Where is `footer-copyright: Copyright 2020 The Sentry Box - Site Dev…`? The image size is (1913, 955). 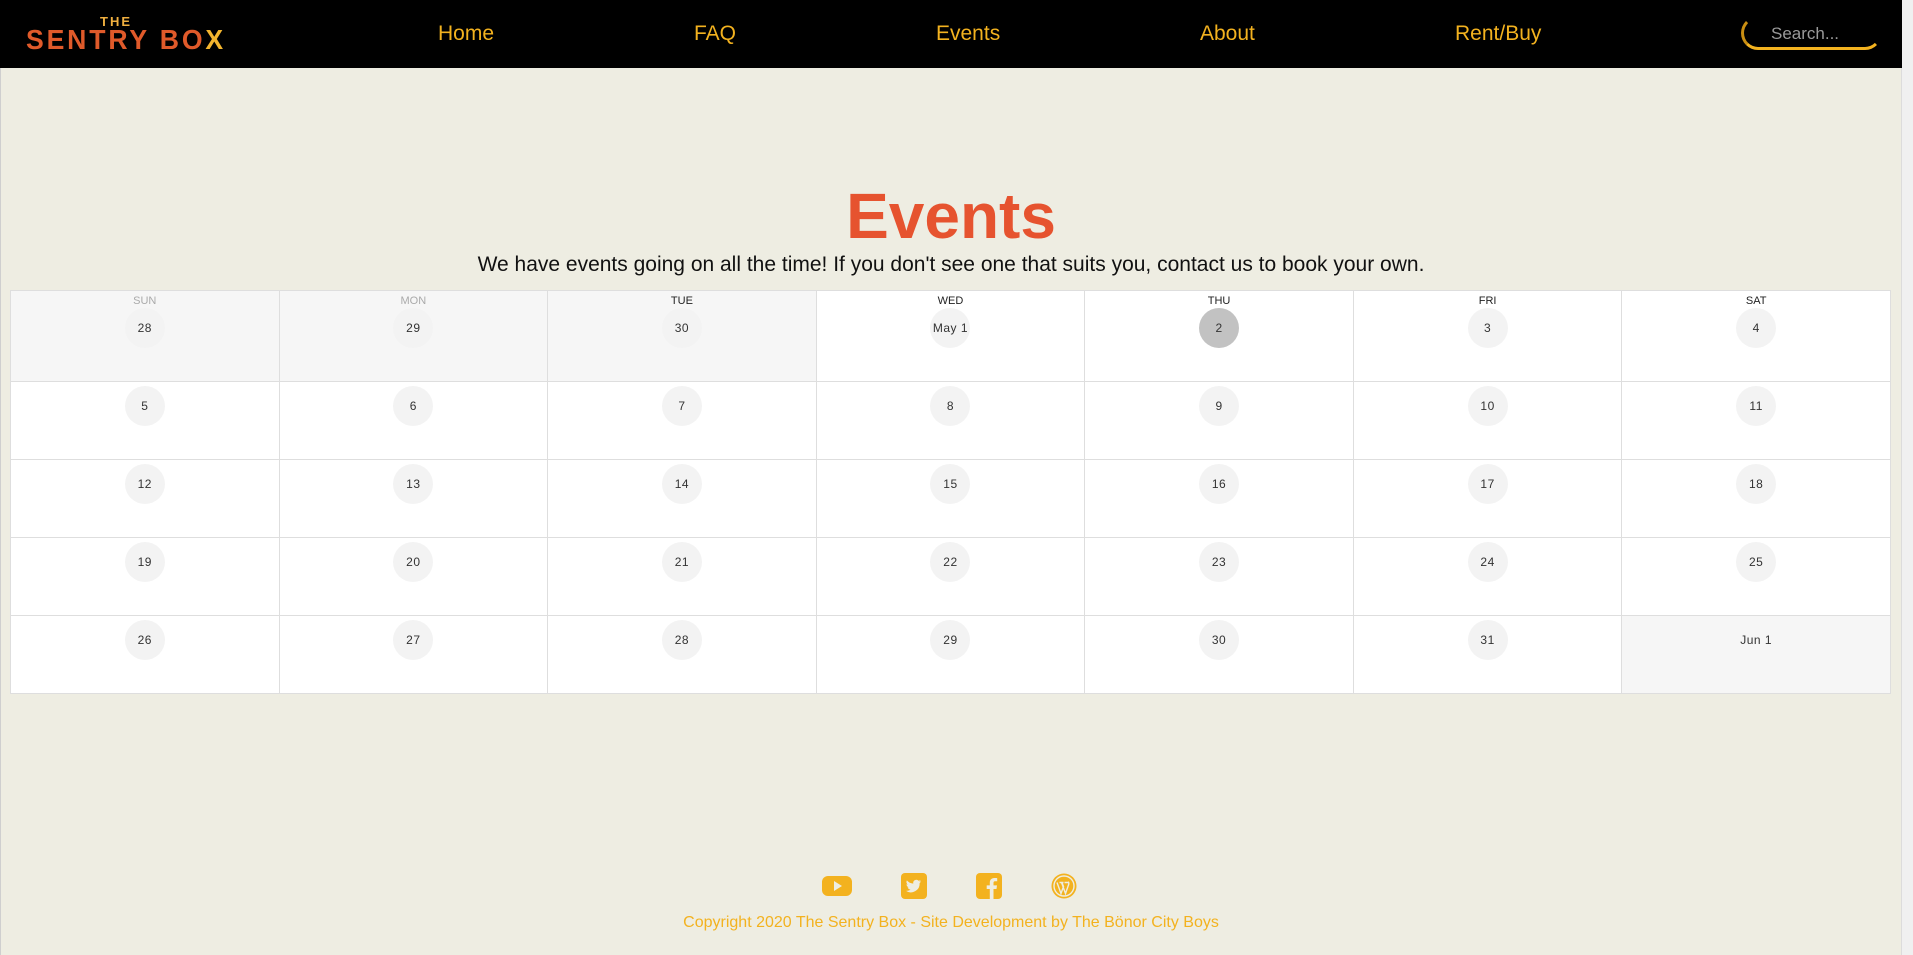
footer-copyright: Copyright 2020 The Sentry Box - Site Dev… is located at coordinates (951, 922).